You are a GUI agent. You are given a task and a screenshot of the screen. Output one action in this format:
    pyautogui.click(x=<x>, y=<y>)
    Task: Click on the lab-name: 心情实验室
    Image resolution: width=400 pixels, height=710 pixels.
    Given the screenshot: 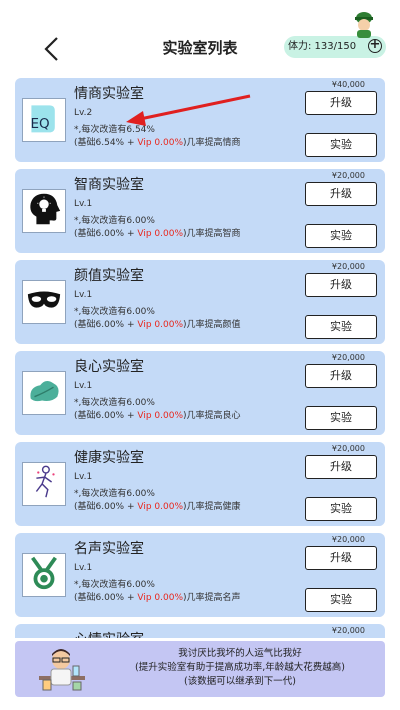 What is the action you would take?
    pyautogui.click(x=109, y=633)
    